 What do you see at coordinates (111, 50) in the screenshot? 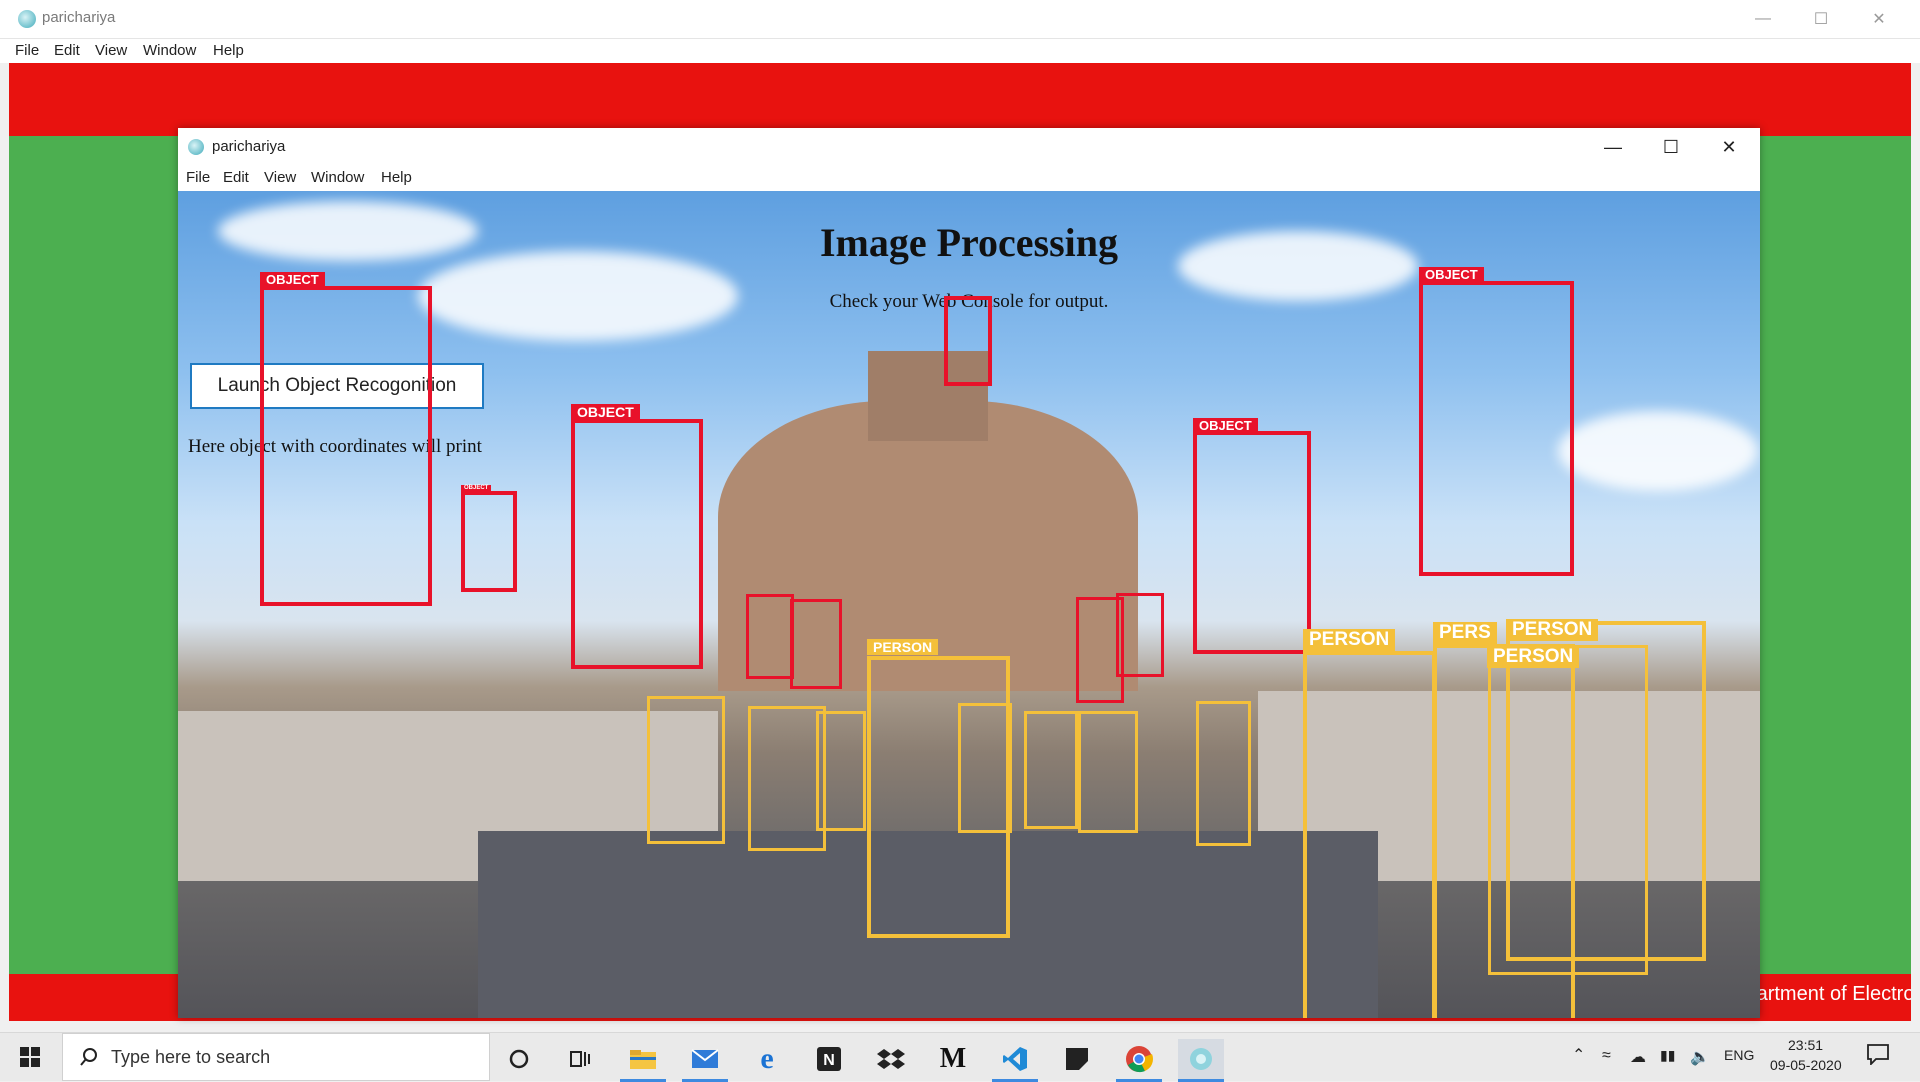
I see `menu-view: View` at bounding box center [111, 50].